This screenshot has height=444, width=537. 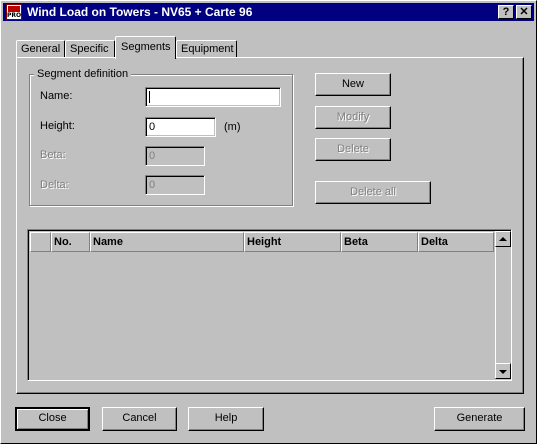 I want to click on height-label: Height:, so click(x=57, y=126).